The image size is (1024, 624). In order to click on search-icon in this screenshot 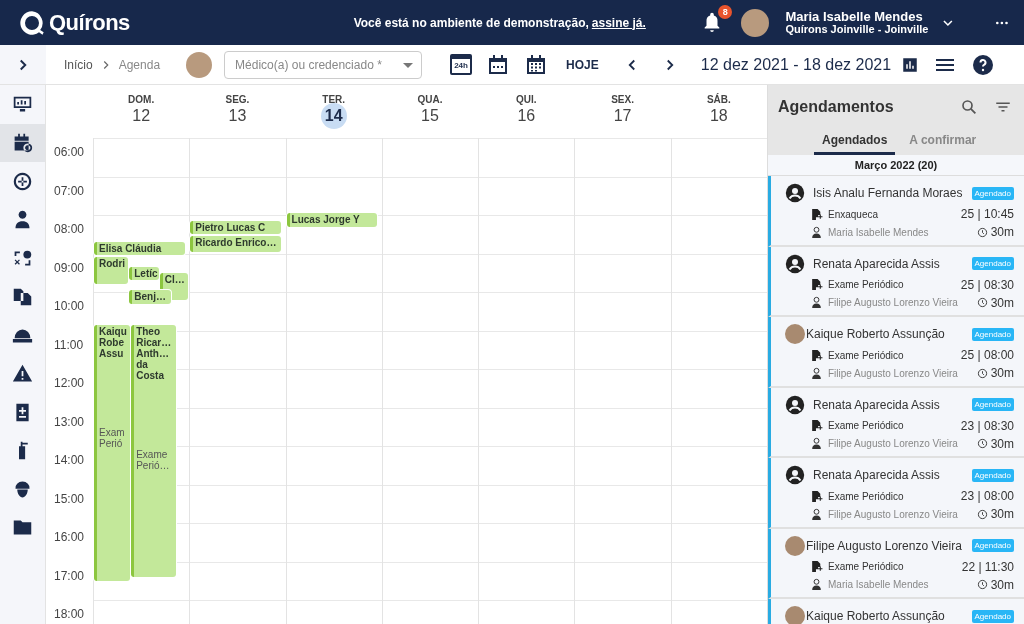, I will do `click(969, 106)`.